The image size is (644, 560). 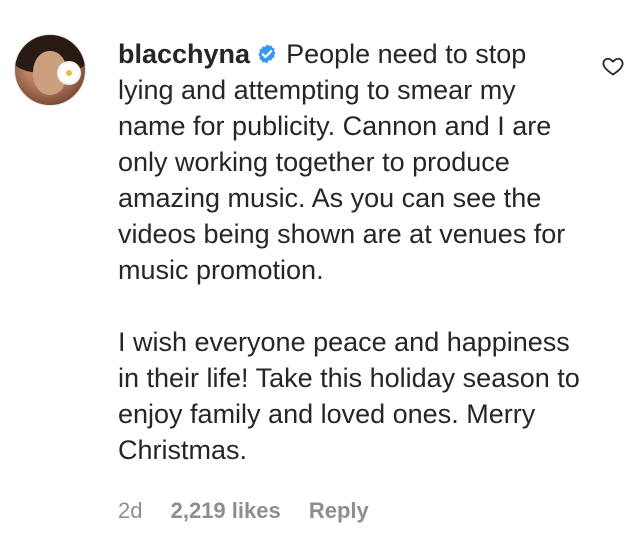 I want to click on avatar-flower, so click(x=69, y=73).